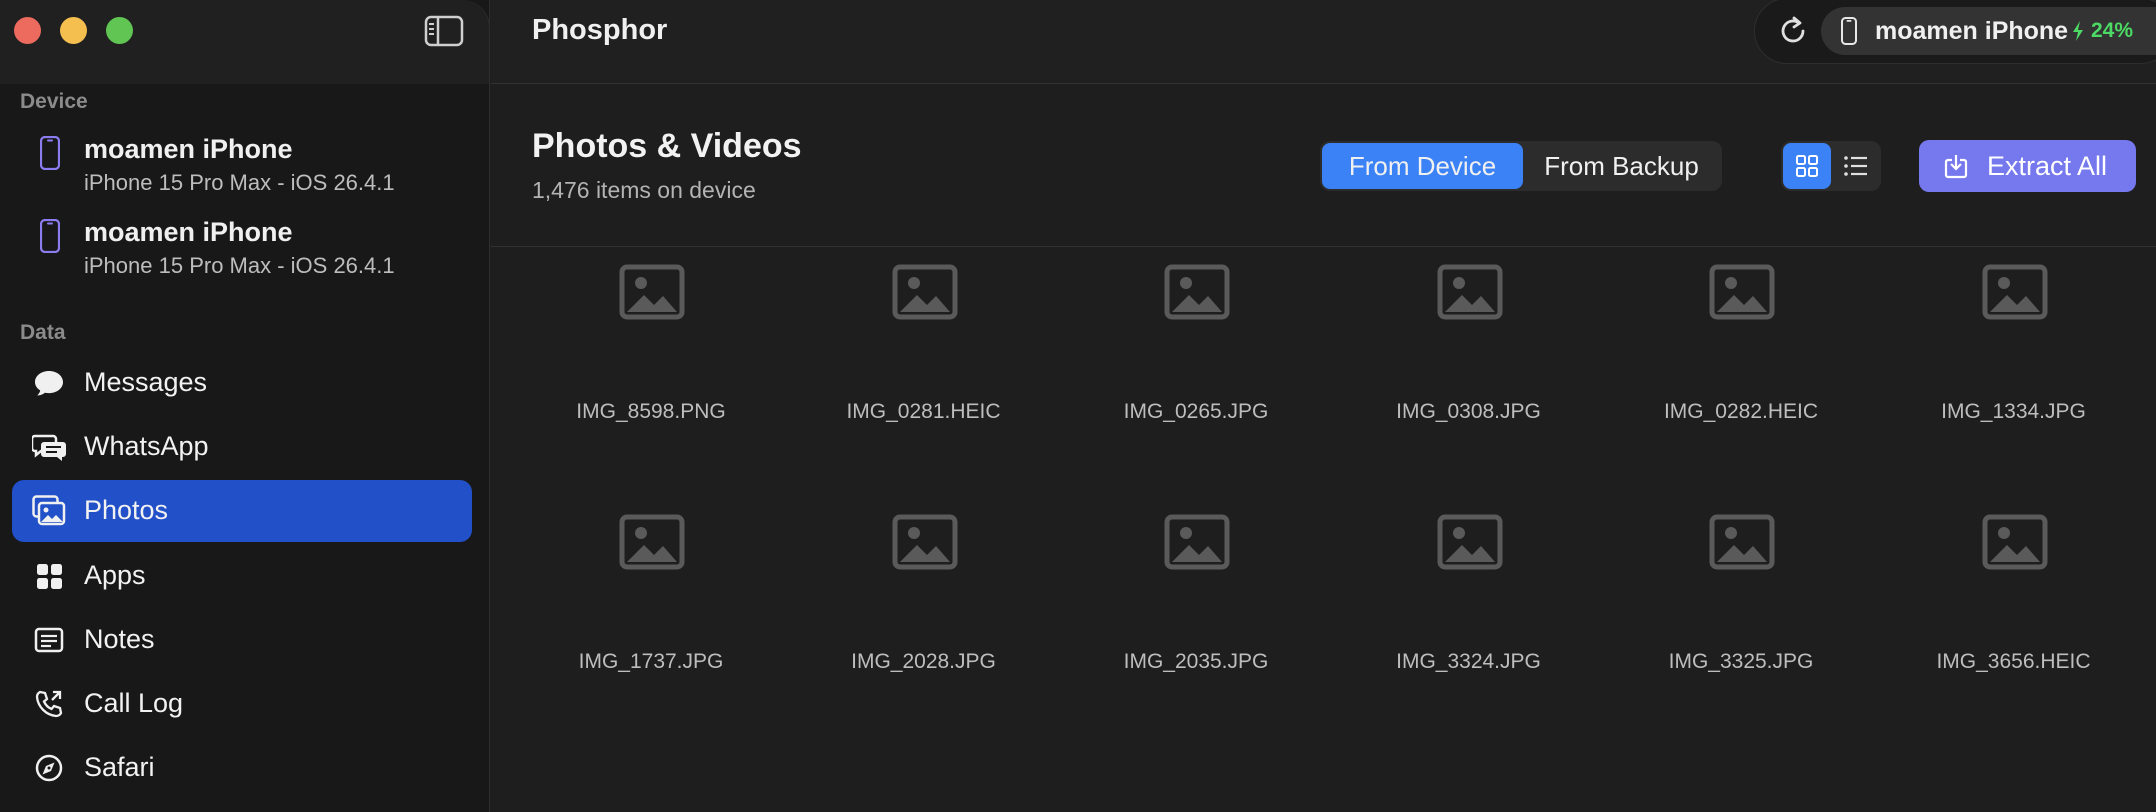 This screenshot has height=812, width=2156. I want to click on sidebar-item-notes: Notes, so click(242, 640).